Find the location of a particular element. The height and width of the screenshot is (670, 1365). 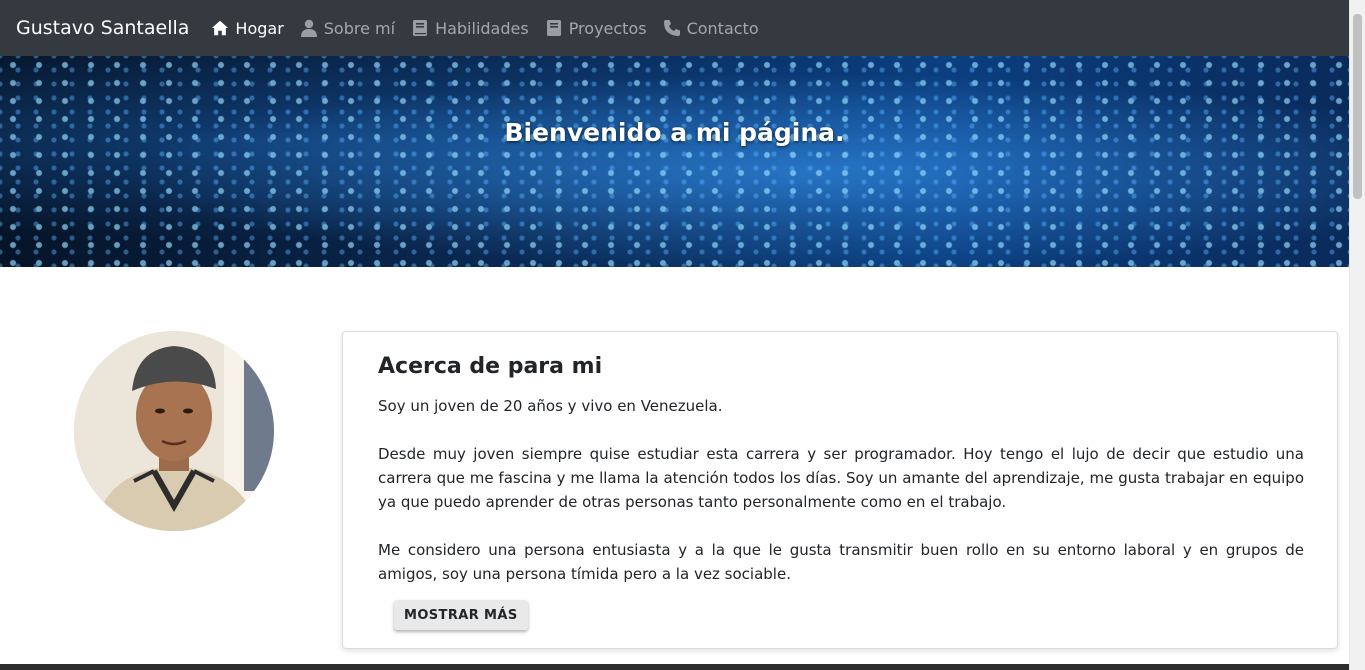

bottom-edge is located at coordinates (674, 667).